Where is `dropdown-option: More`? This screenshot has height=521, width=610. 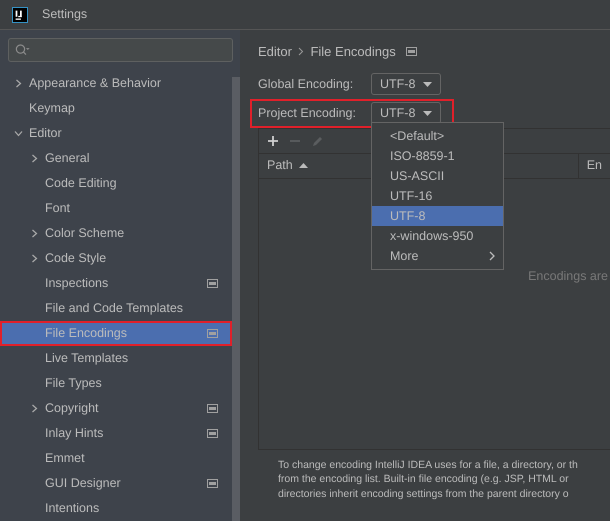
dropdown-option: More is located at coordinates (437, 256).